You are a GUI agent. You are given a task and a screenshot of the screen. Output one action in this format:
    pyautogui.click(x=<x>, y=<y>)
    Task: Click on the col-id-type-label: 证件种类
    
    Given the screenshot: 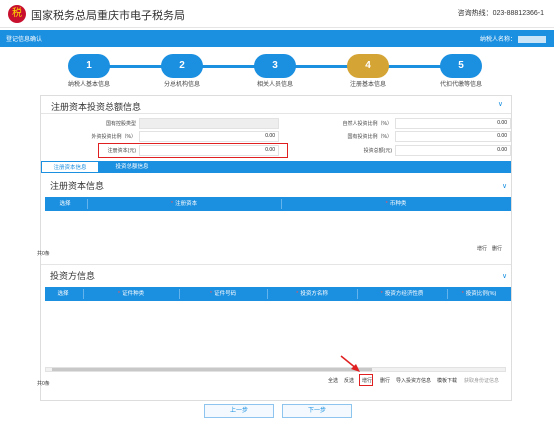 What is the action you would take?
    pyautogui.click(x=133, y=294)
    